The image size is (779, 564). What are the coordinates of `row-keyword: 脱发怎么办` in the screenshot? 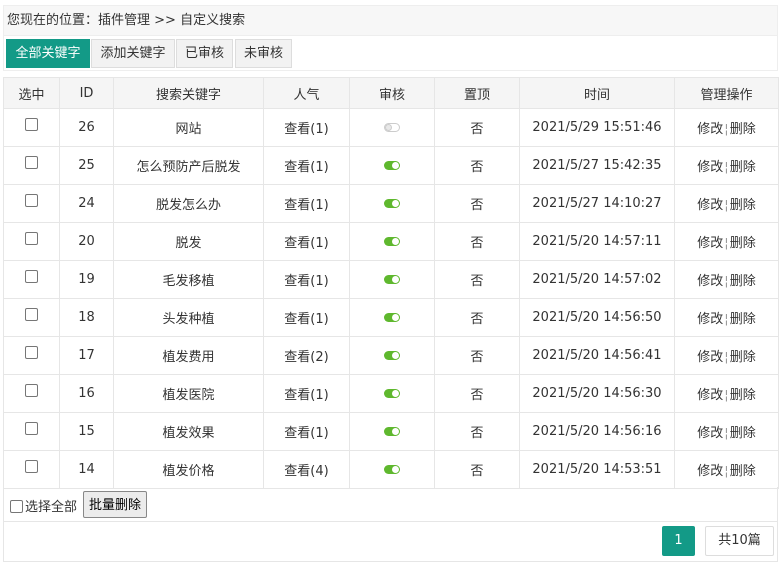 It's located at (188, 203).